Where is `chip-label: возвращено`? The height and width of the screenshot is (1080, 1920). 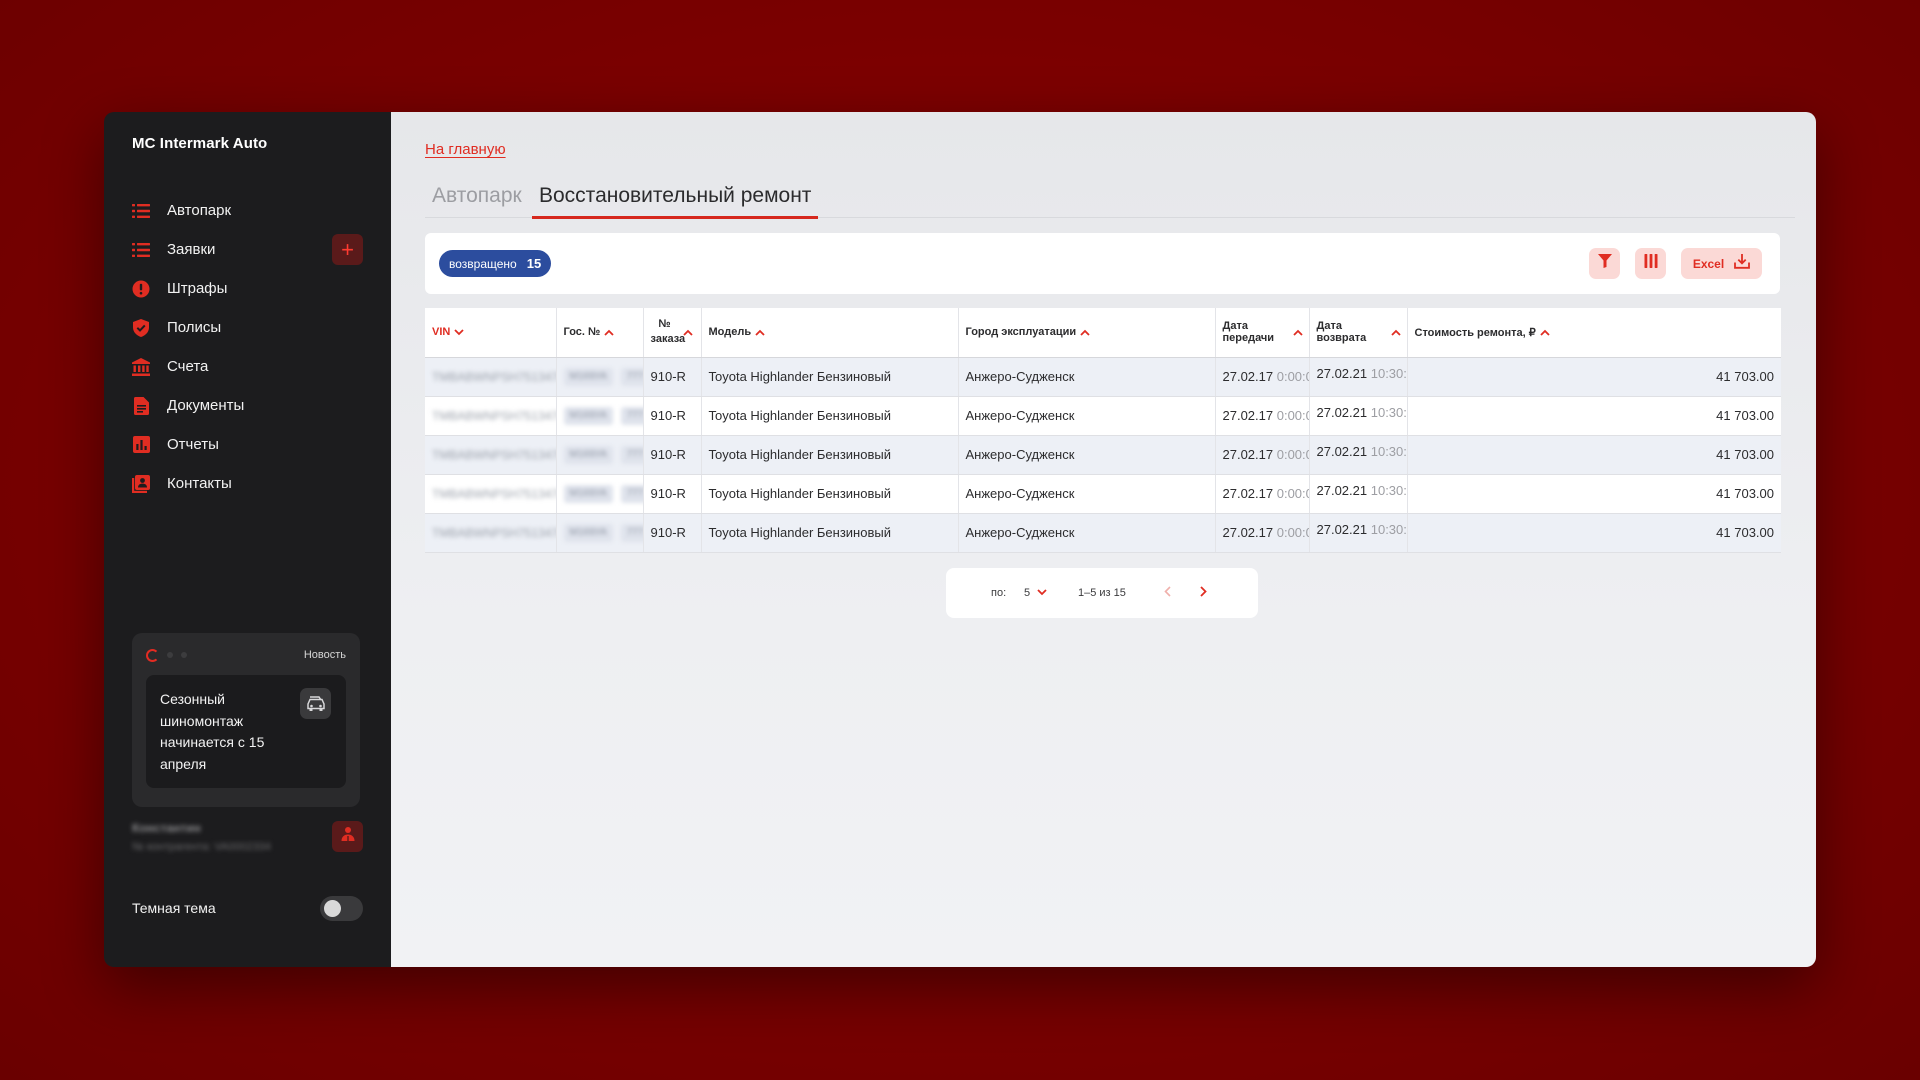 chip-label: возвращено is located at coordinates (483, 263).